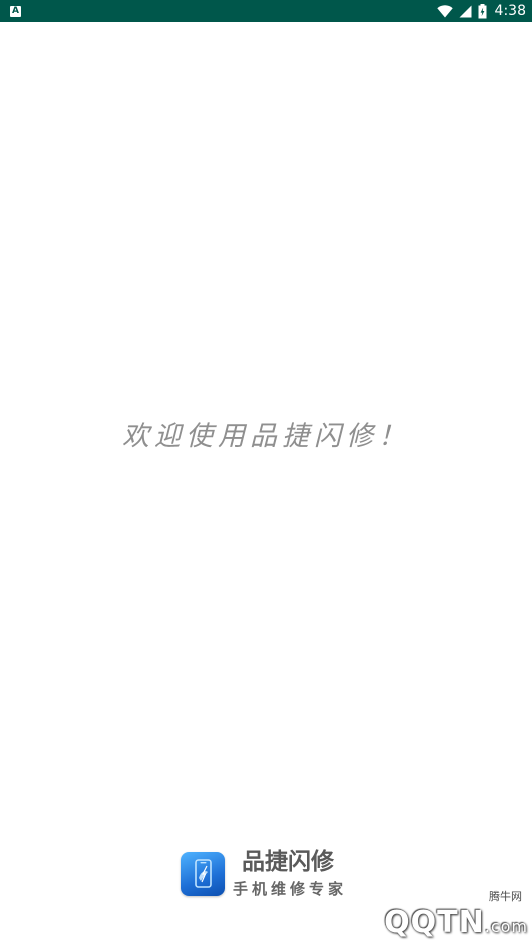  Describe the element at coordinates (444, 11) in the screenshot. I see `wifi-icon` at that location.